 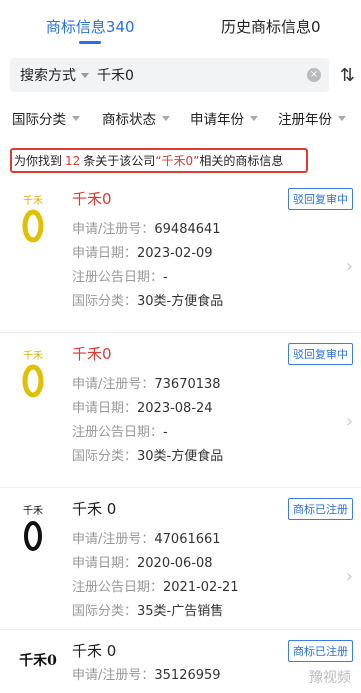 I want to click on filter-label: 国际分类, so click(x=39, y=120).